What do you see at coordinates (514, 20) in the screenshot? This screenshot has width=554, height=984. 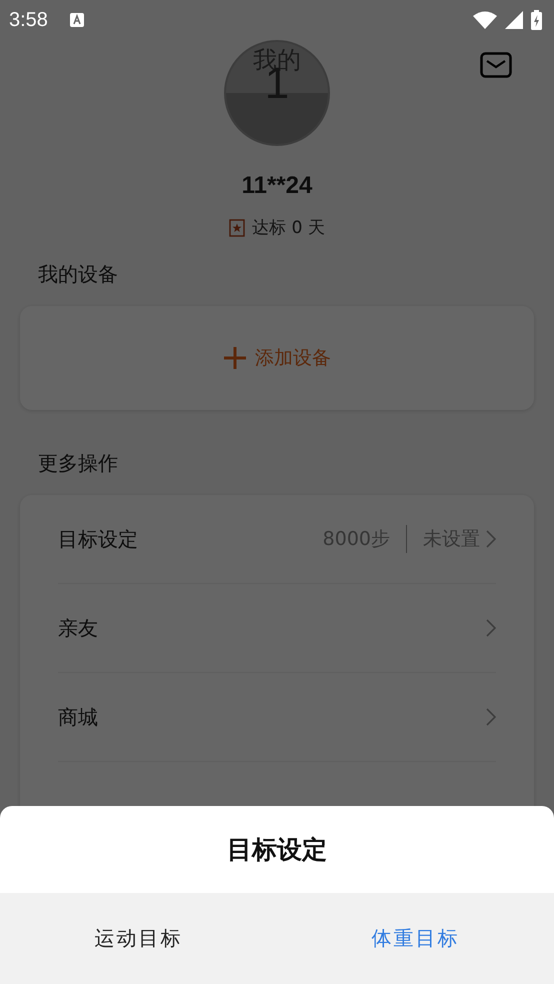 I see `signal-icon` at bounding box center [514, 20].